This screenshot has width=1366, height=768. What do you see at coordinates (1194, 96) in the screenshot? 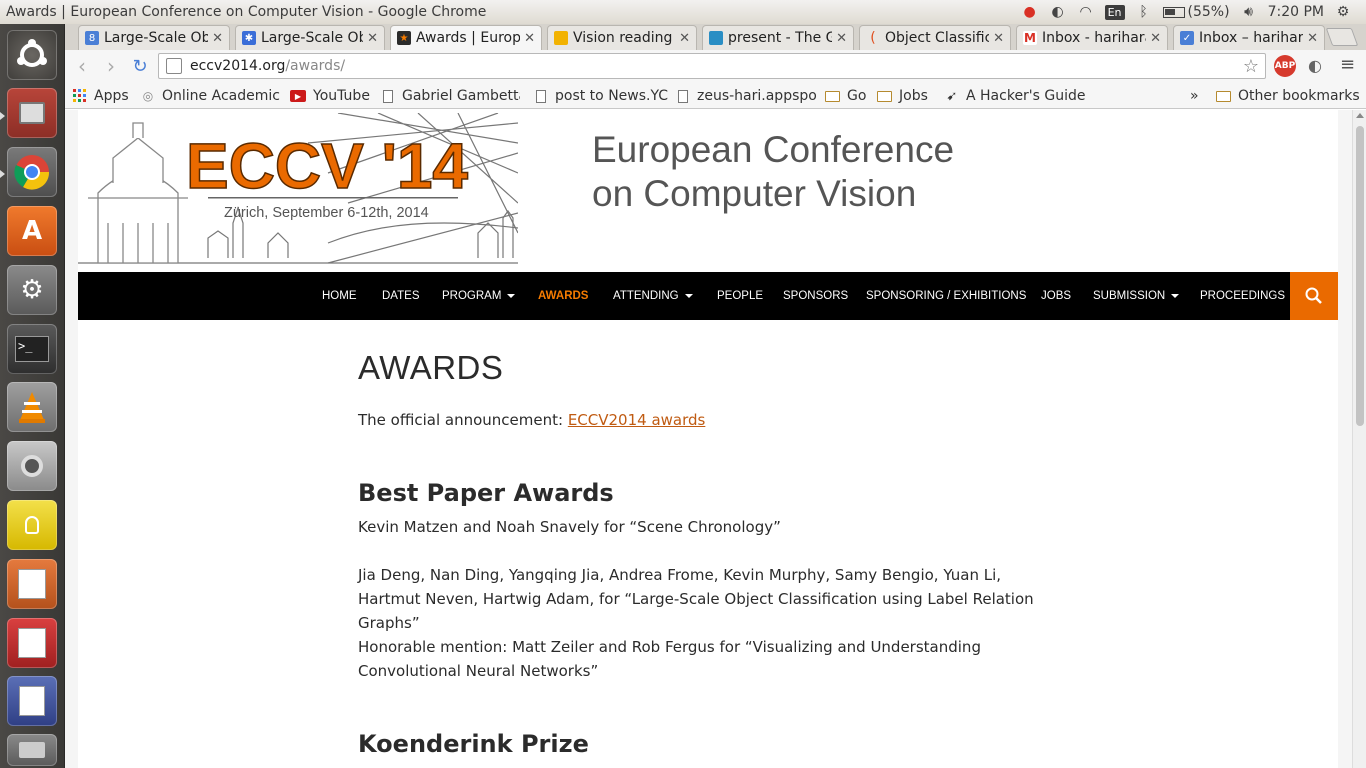
I see `bookmarks-overflow-chevron: »` at bounding box center [1194, 96].